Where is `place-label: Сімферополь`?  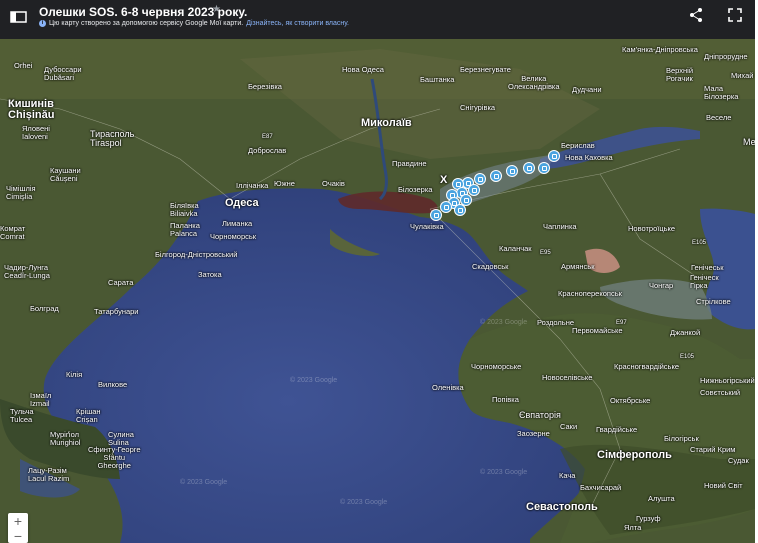
place-label: Сімферополь is located at coordinates (634, 455).